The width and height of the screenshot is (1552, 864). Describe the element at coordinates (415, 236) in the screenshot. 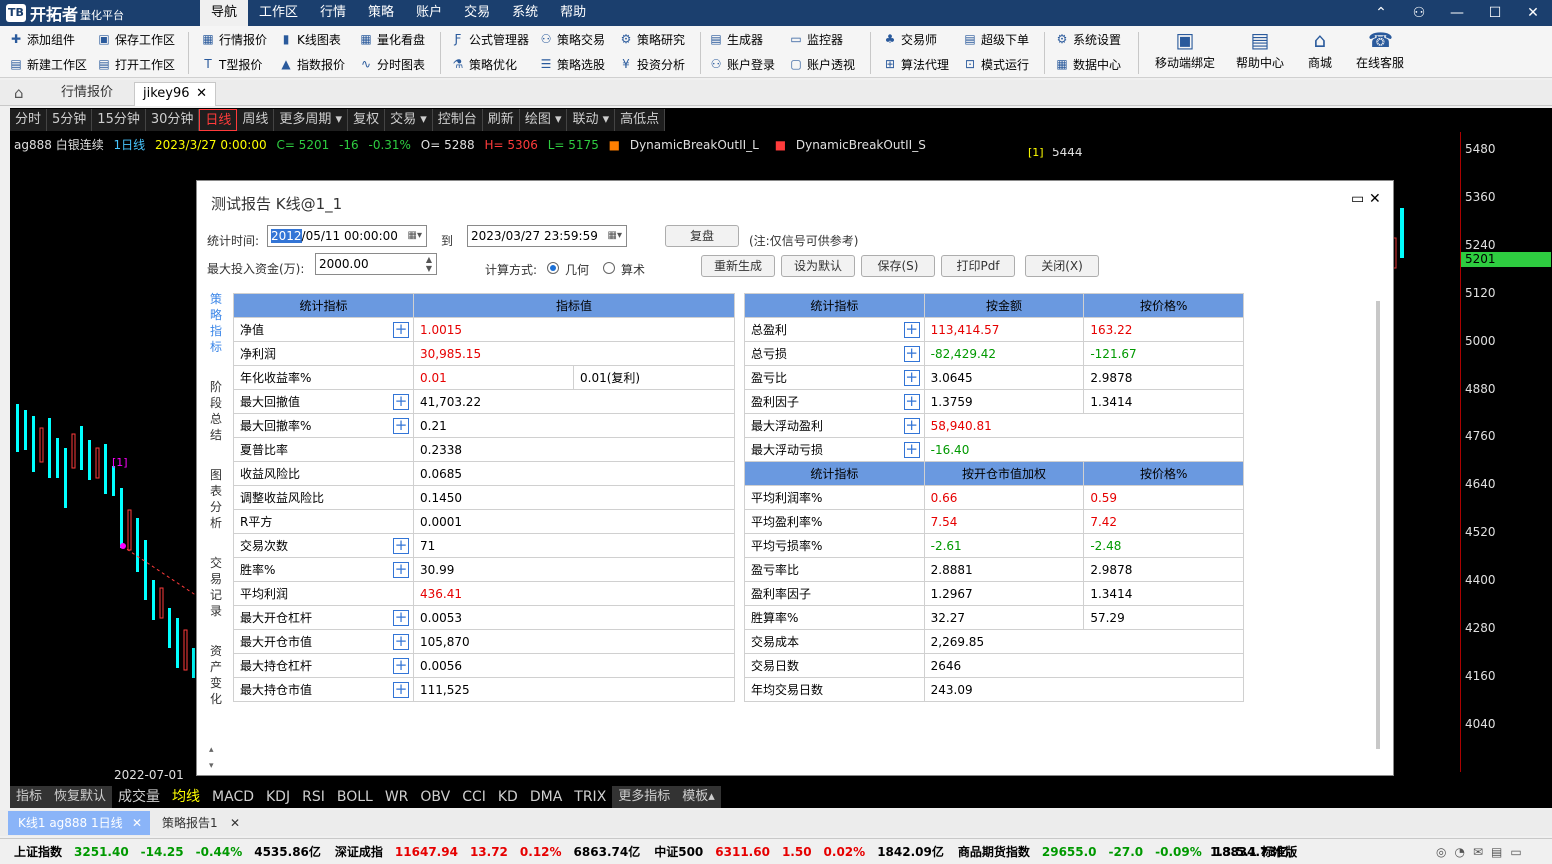

I see `calendar-icon: ▦▾` at that location.